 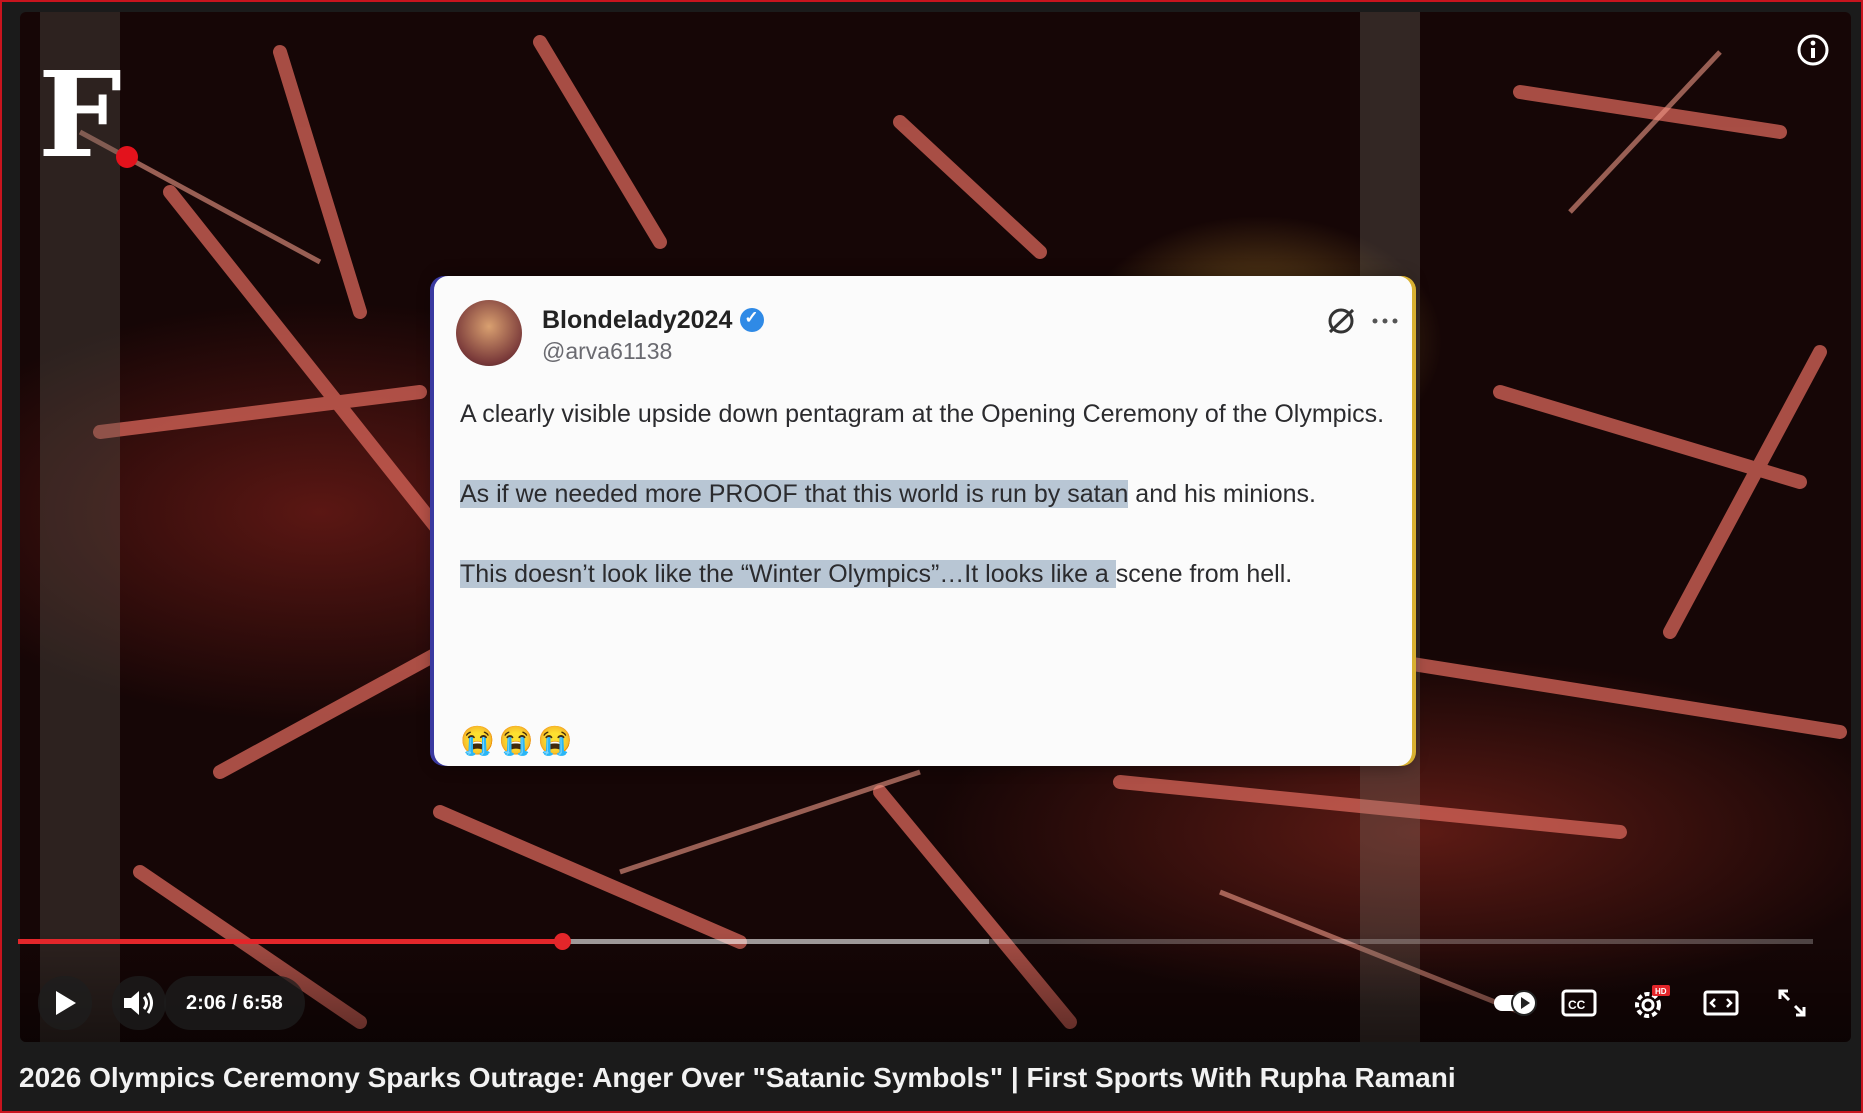 I want to click on volume-icon, so click(x=138, y=1003).